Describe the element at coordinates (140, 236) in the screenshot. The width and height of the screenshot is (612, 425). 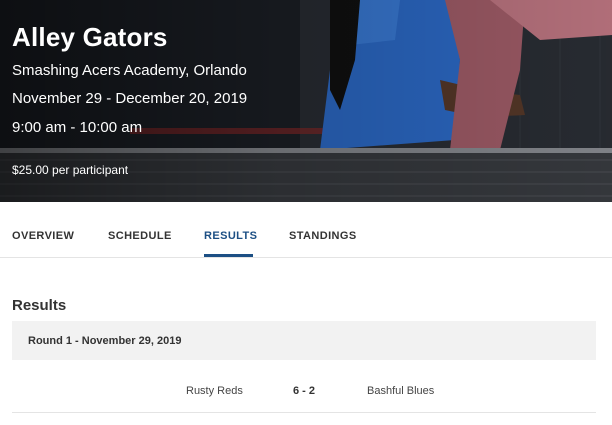
I see `tab-schedule: SCHEDULE` at that location.